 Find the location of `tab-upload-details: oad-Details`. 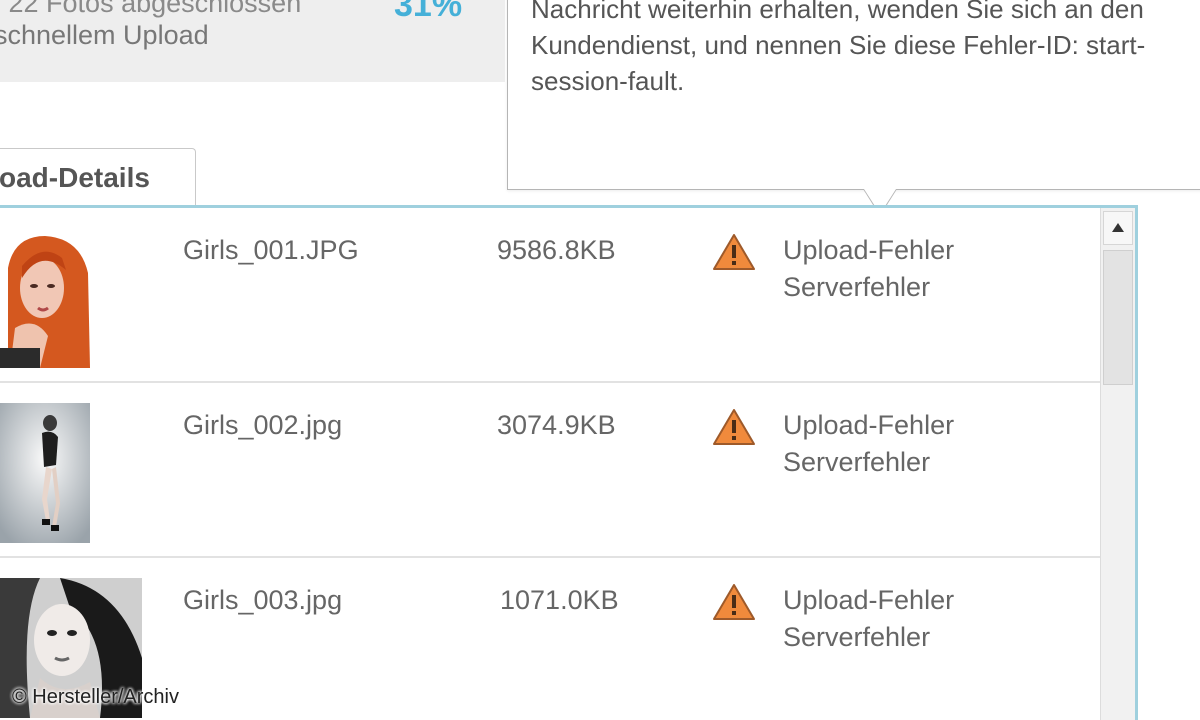

tab-upload-details: oad-Details is located at coordinates (98, 178).